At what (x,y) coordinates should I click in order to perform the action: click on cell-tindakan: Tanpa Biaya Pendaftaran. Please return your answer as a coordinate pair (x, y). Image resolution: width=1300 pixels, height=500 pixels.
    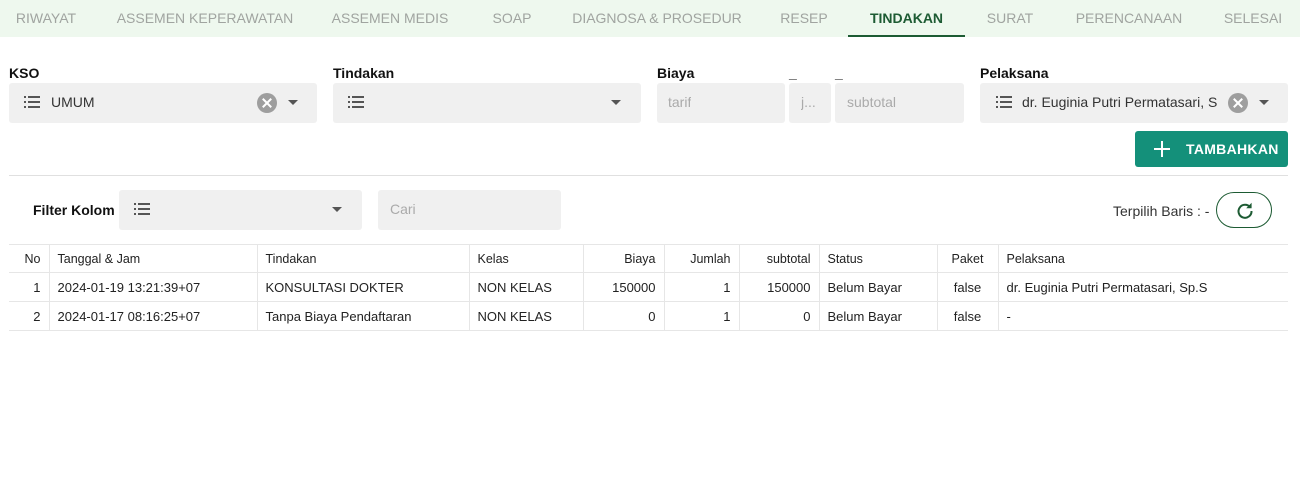
    Looking at the image, I should click on (363, 316).